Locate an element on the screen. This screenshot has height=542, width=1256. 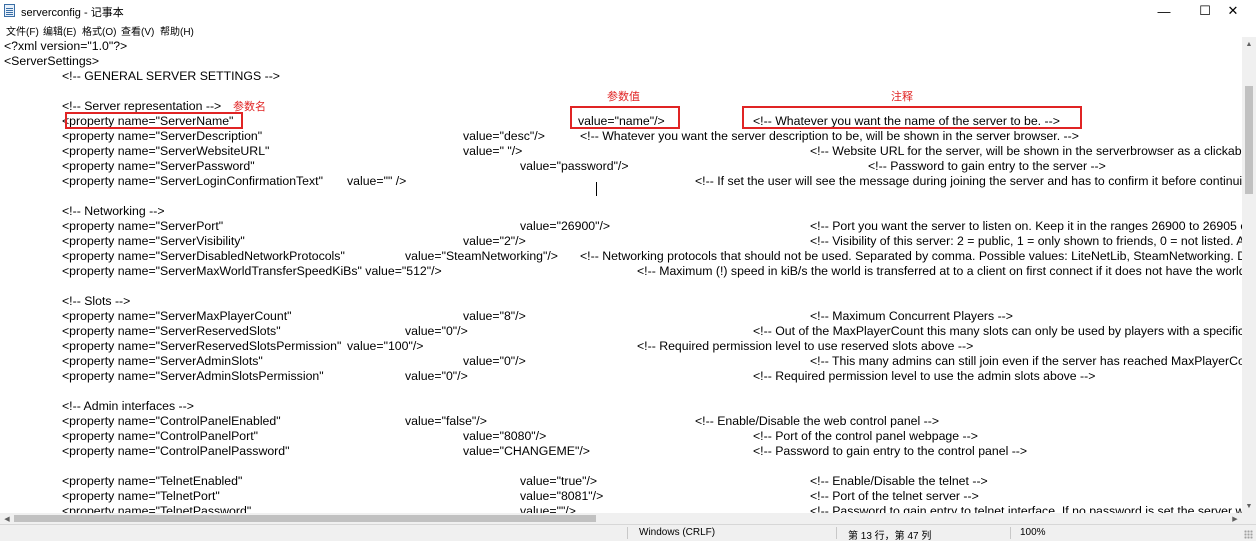
minimize-button: — is located at coordinates (1164, 11).